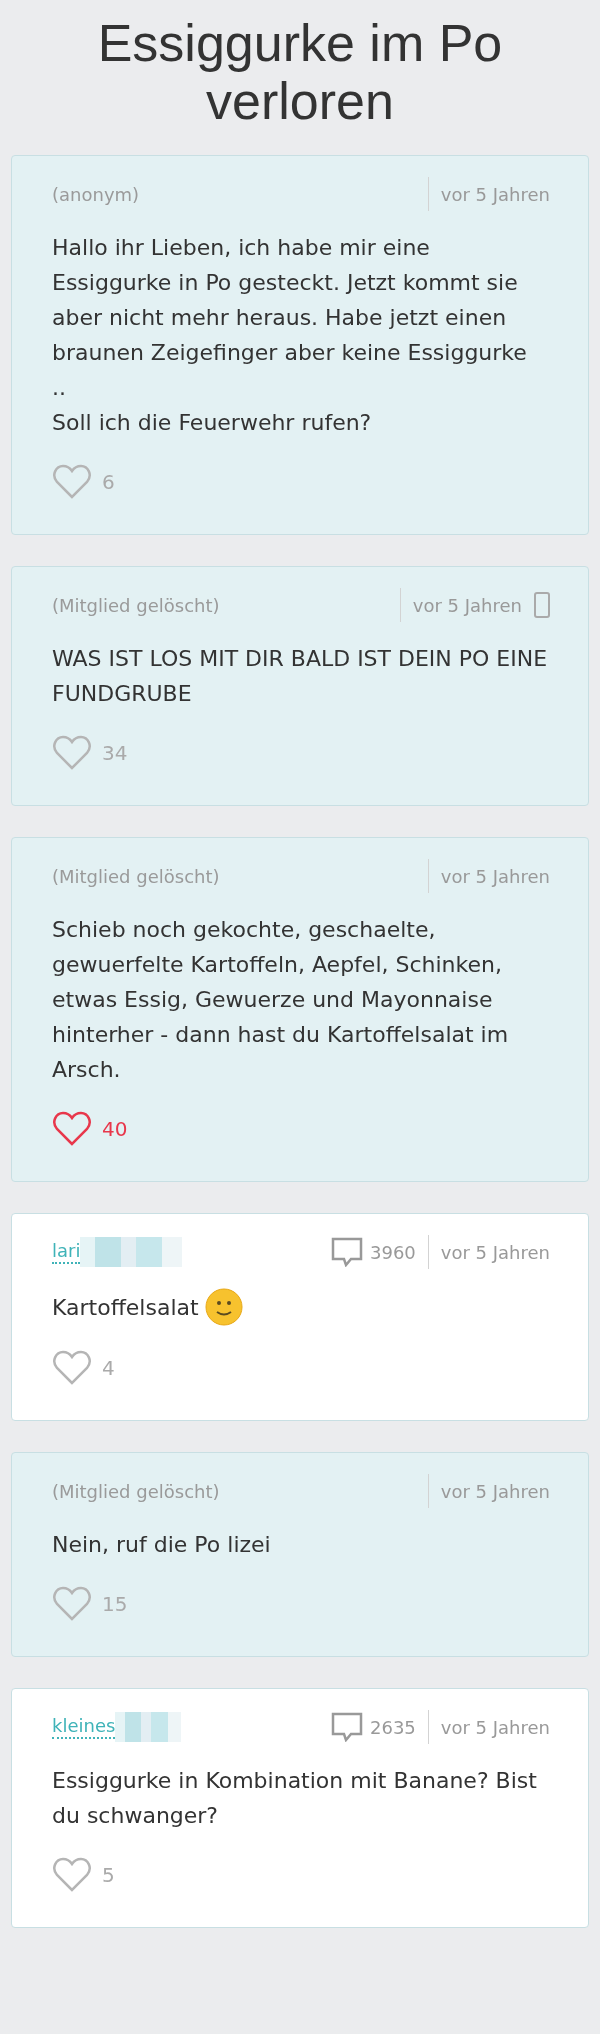  Describe the element at coordinates (108, 482) in the screenshot. I see `like-count: 6` at that location.